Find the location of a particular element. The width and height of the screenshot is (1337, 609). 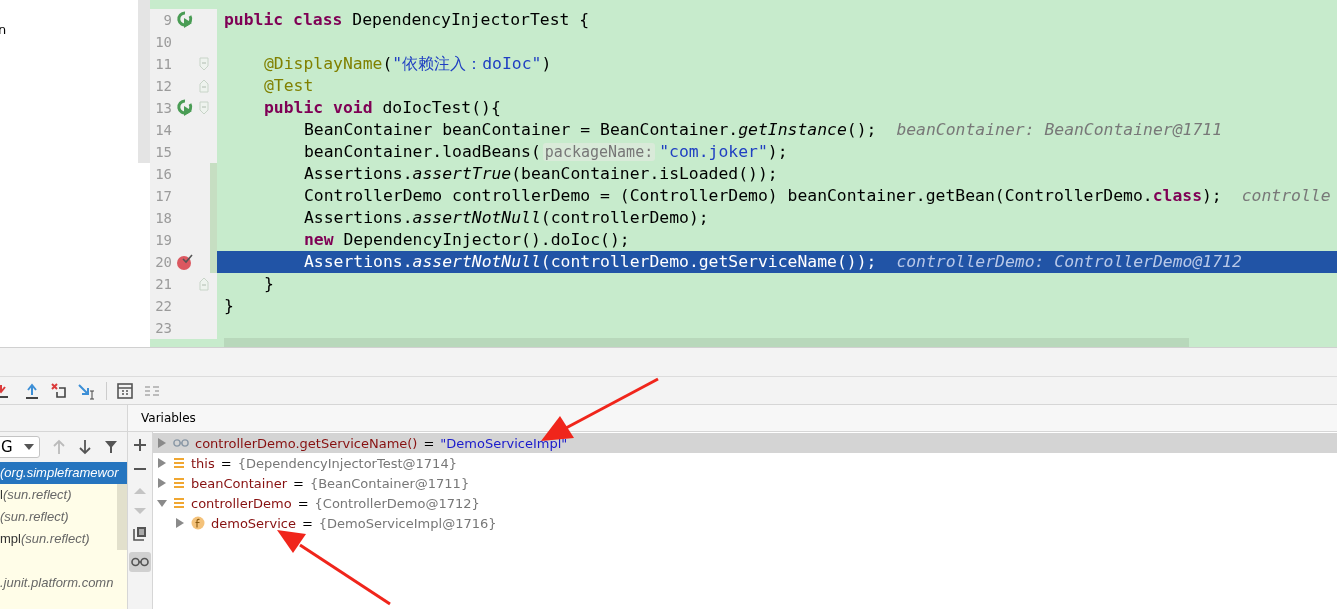

method-name: getInstance is located at coordinates (792, 129).